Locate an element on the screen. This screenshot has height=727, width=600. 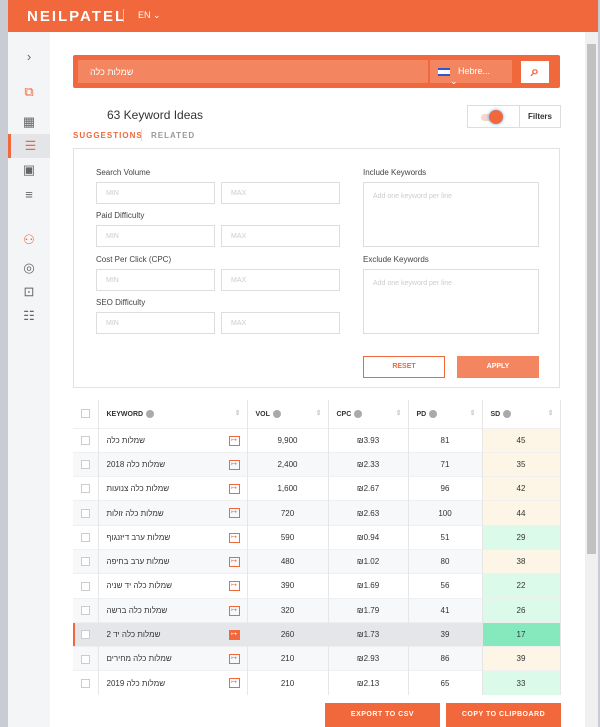
column-pd: PD ⇕ is located at coordinates (445, 414).